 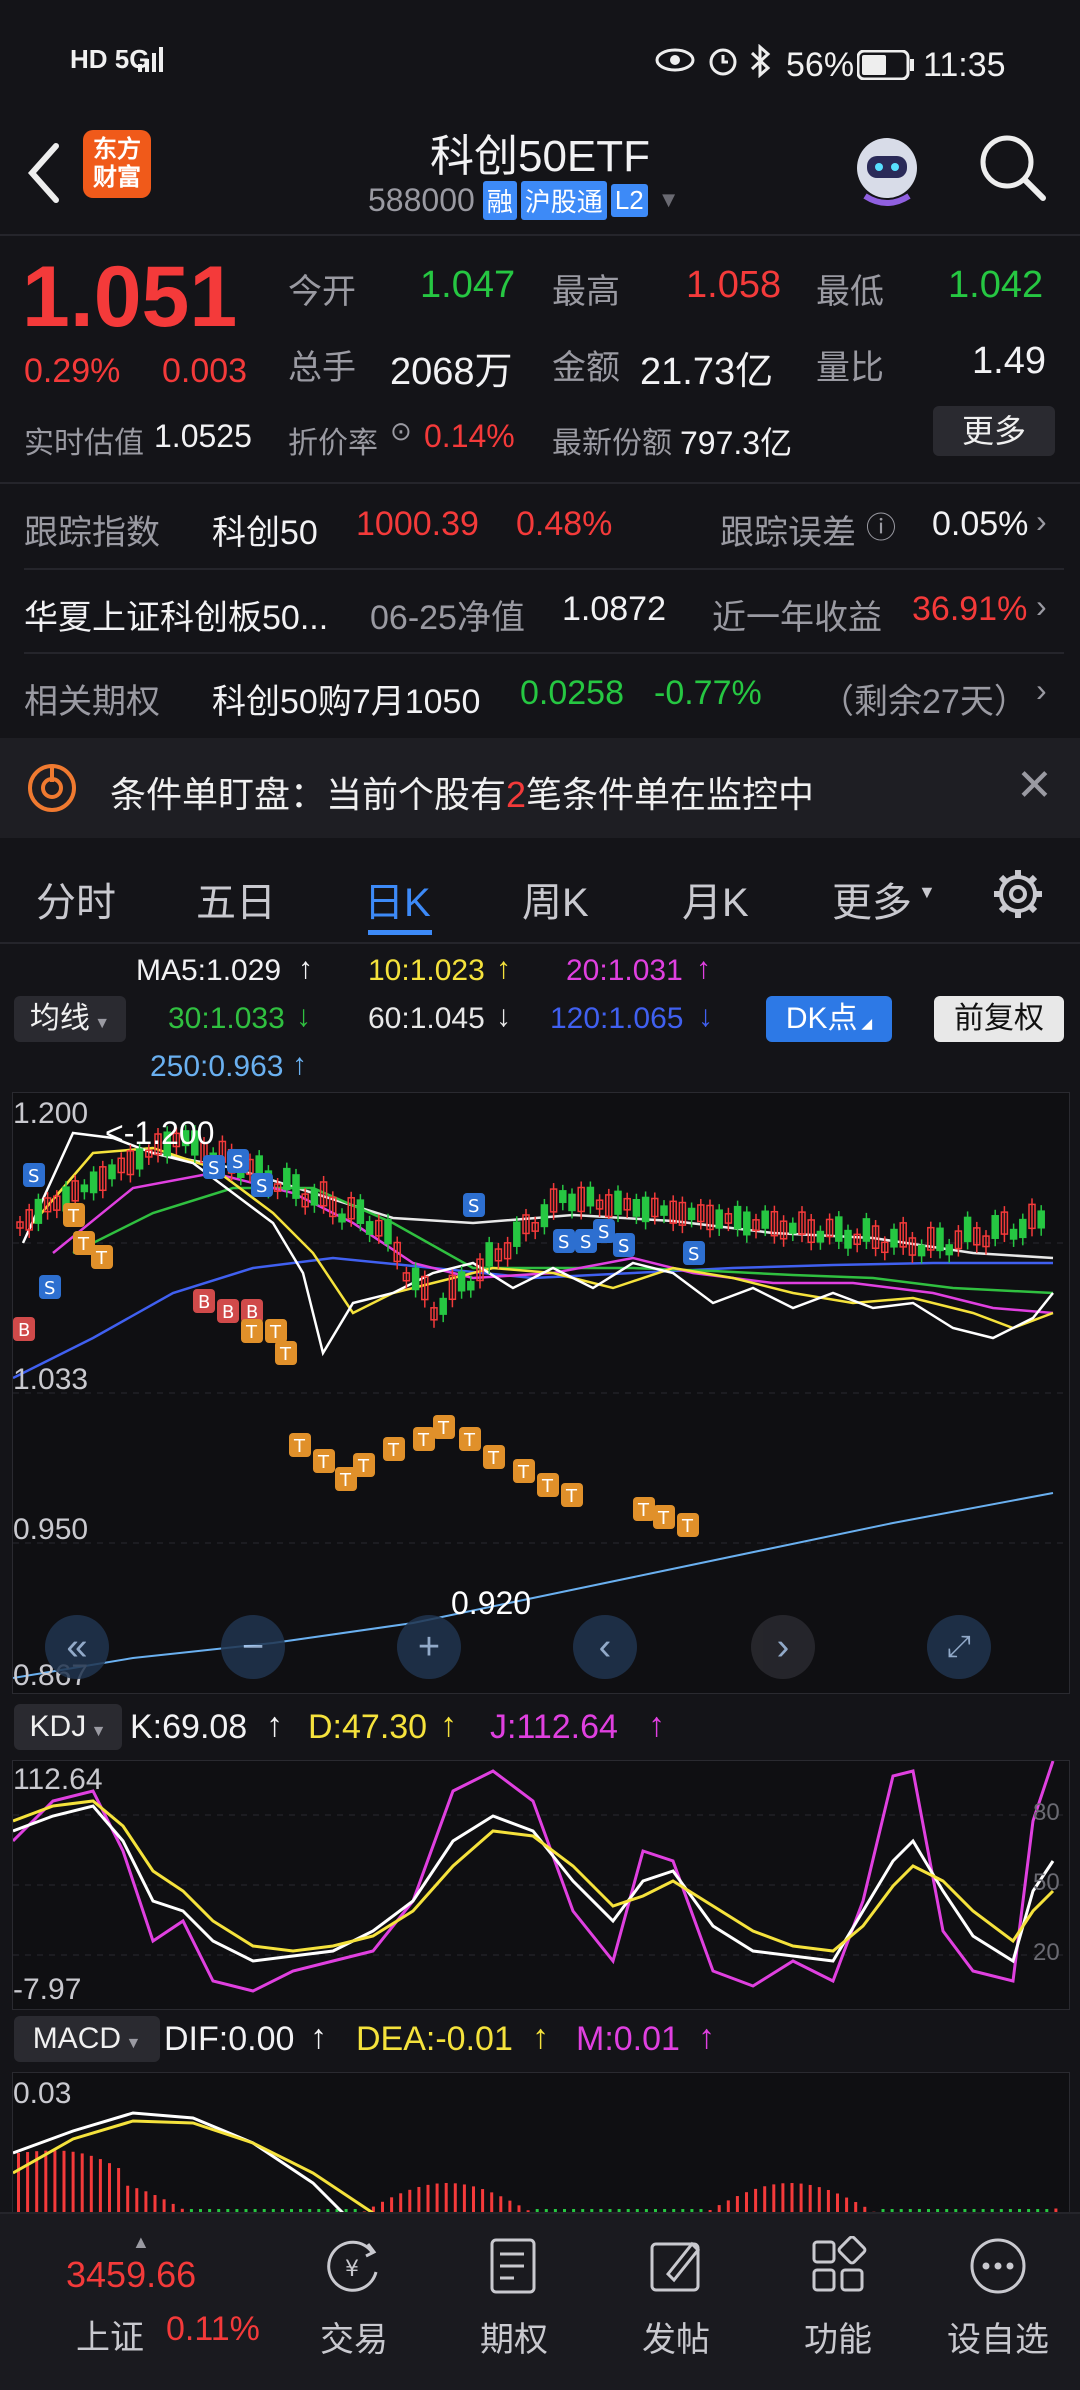 I want to click on trade-icon: ¥, so click(x=354, y=2268).